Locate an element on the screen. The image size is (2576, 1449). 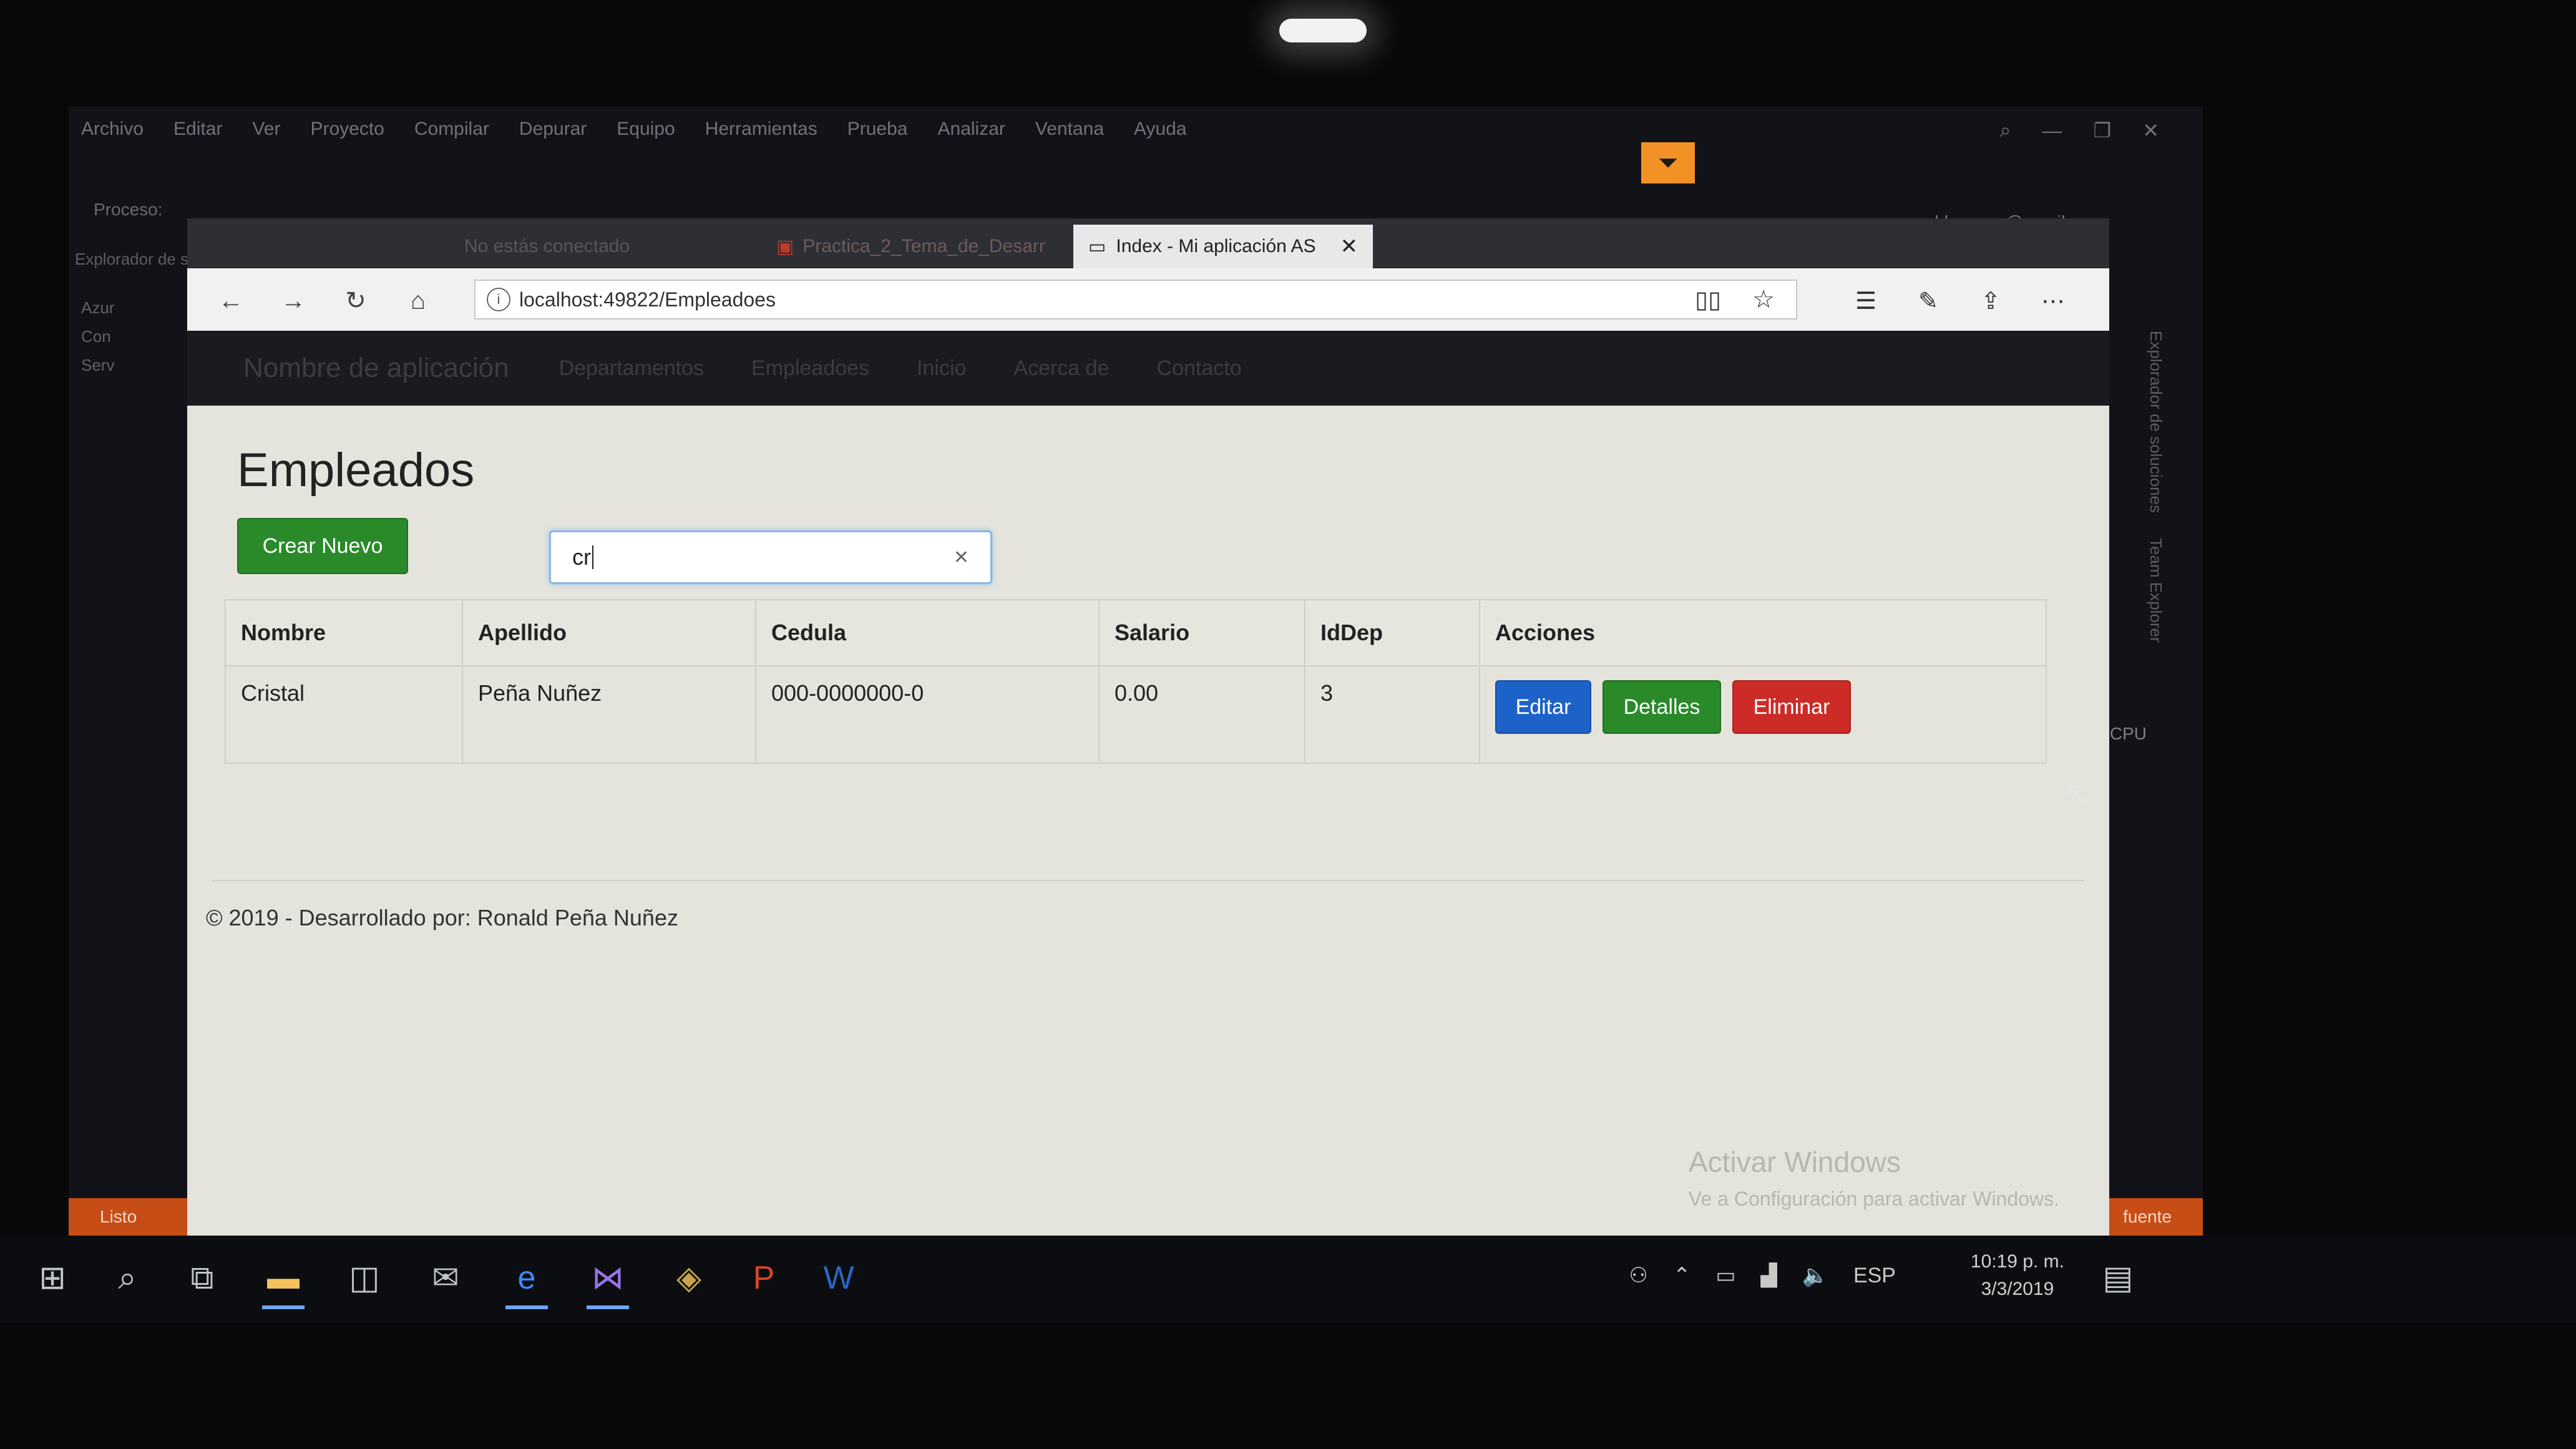
mouse-cursor-icon: ↖ is located at coordinates (2076, 793).